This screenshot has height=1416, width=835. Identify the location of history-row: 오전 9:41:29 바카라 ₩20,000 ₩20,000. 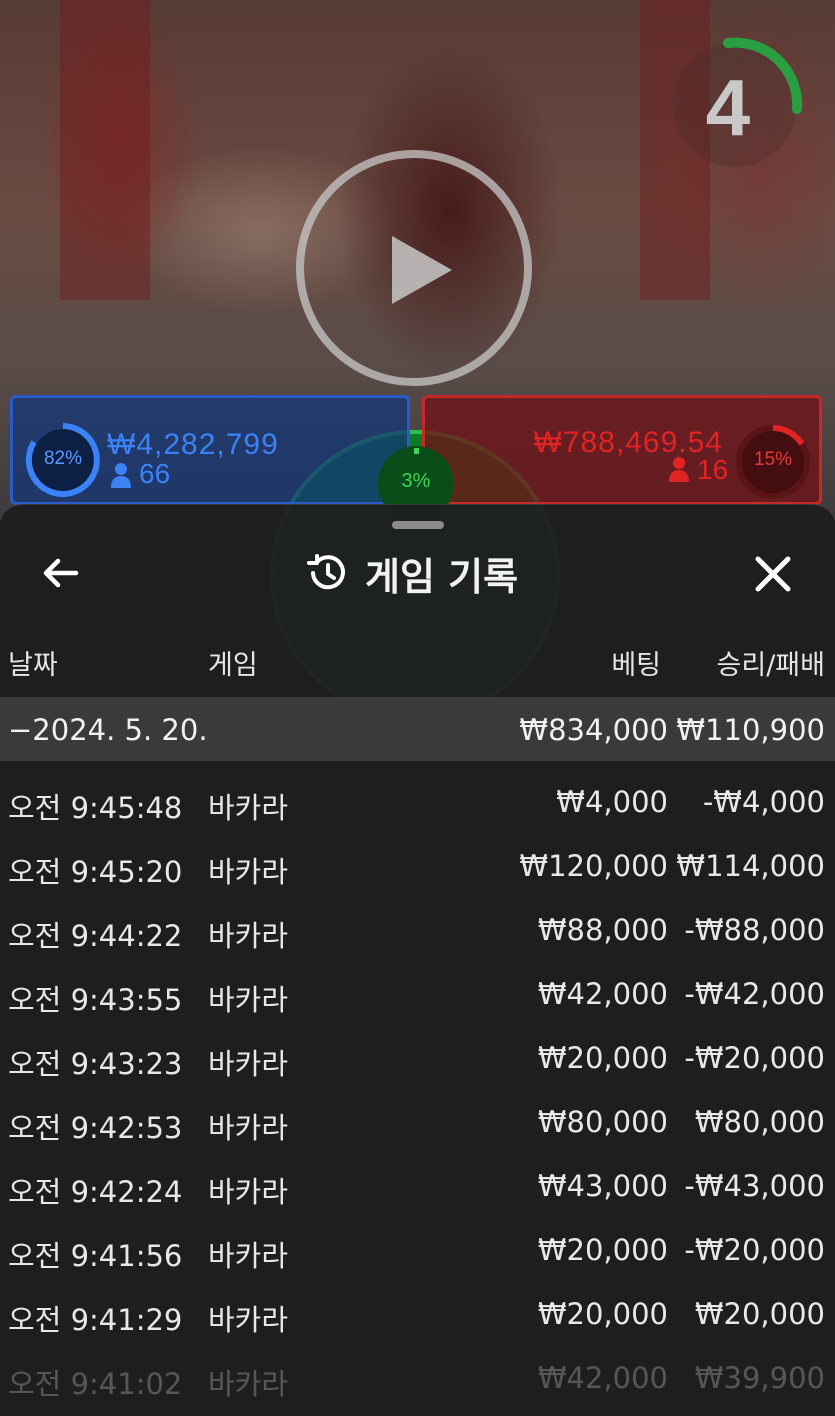
(417, 1311).